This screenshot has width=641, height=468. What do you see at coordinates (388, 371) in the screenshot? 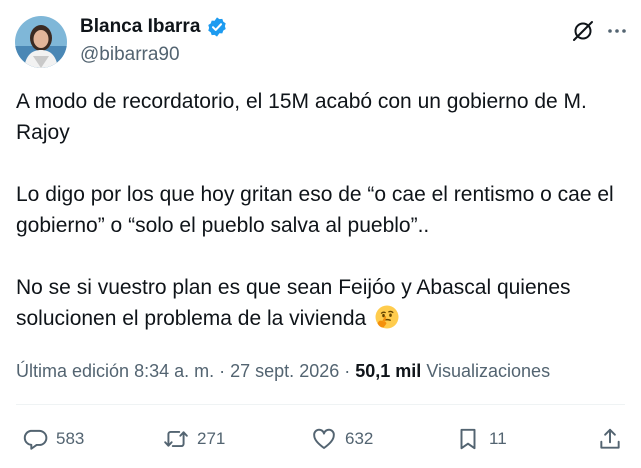
I see `views-count: 50,1 mil` at bounding box center [388, 371].